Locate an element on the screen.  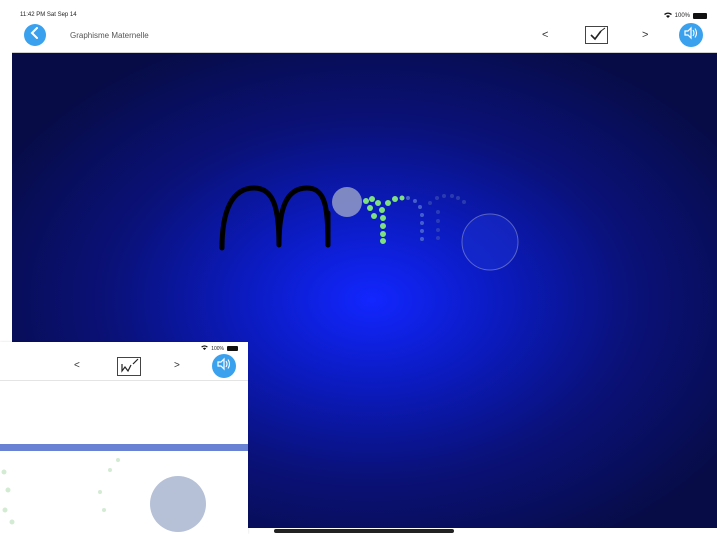
faded-dots is located at coordinates (447, 217).